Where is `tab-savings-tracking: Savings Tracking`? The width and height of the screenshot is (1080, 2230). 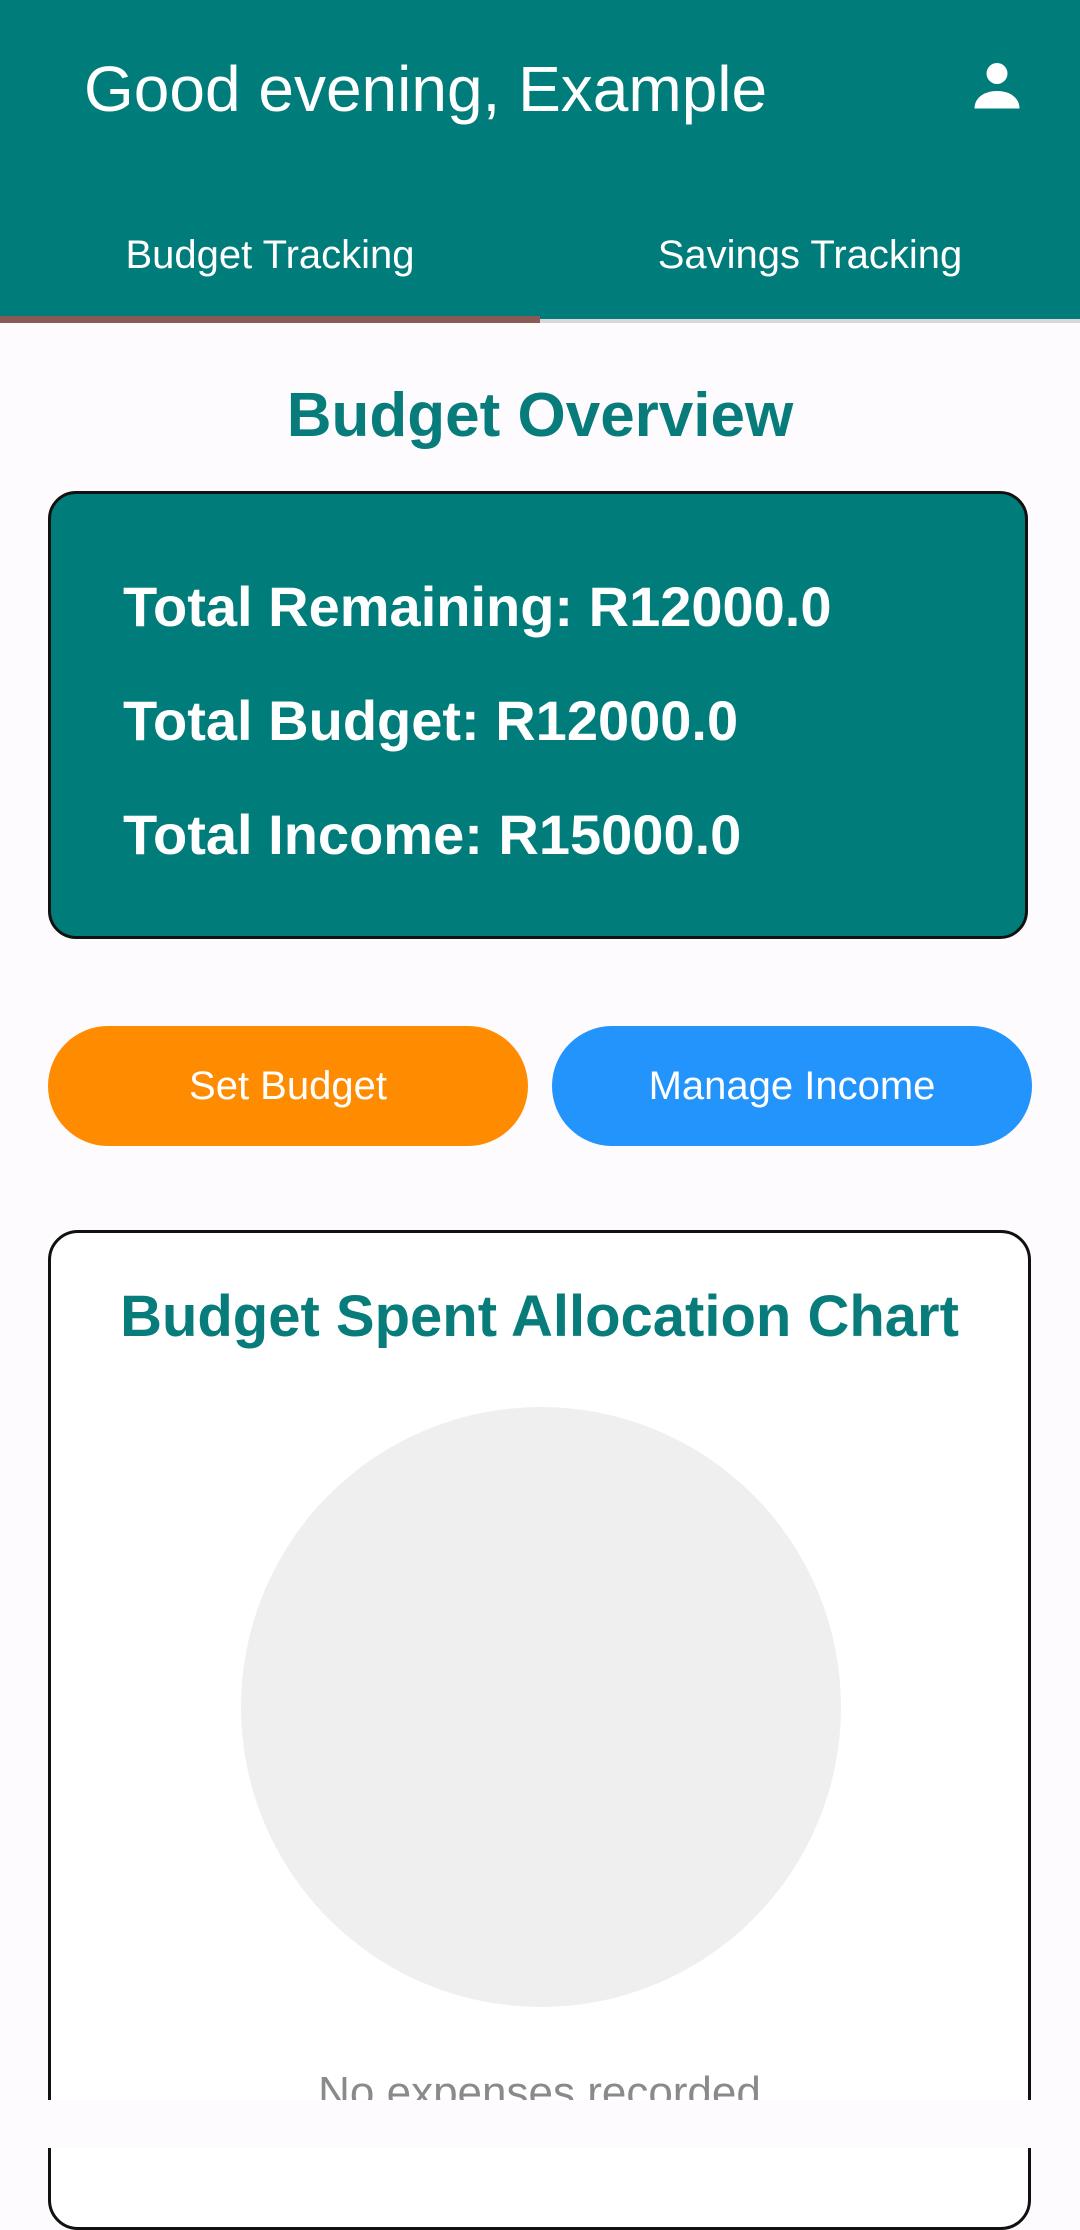 tab-savings-tracking: Savings Tracking is located at coordinates (810, 255).